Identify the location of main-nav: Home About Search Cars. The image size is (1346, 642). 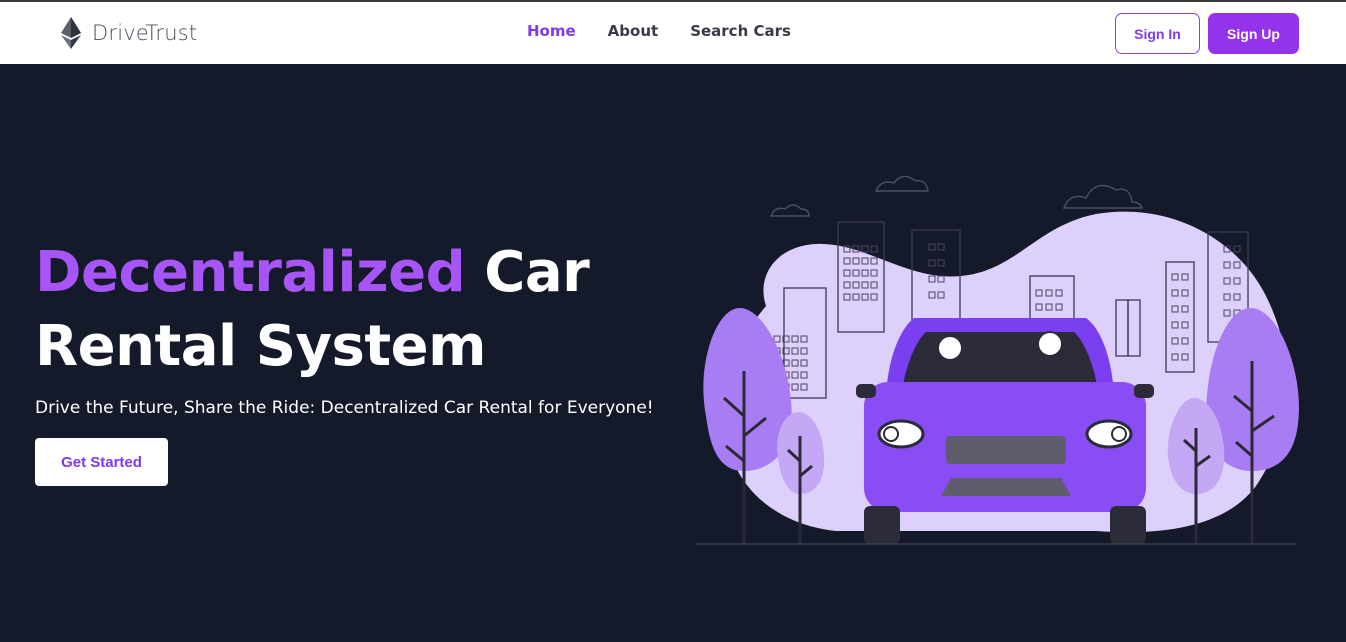
(659, 31).